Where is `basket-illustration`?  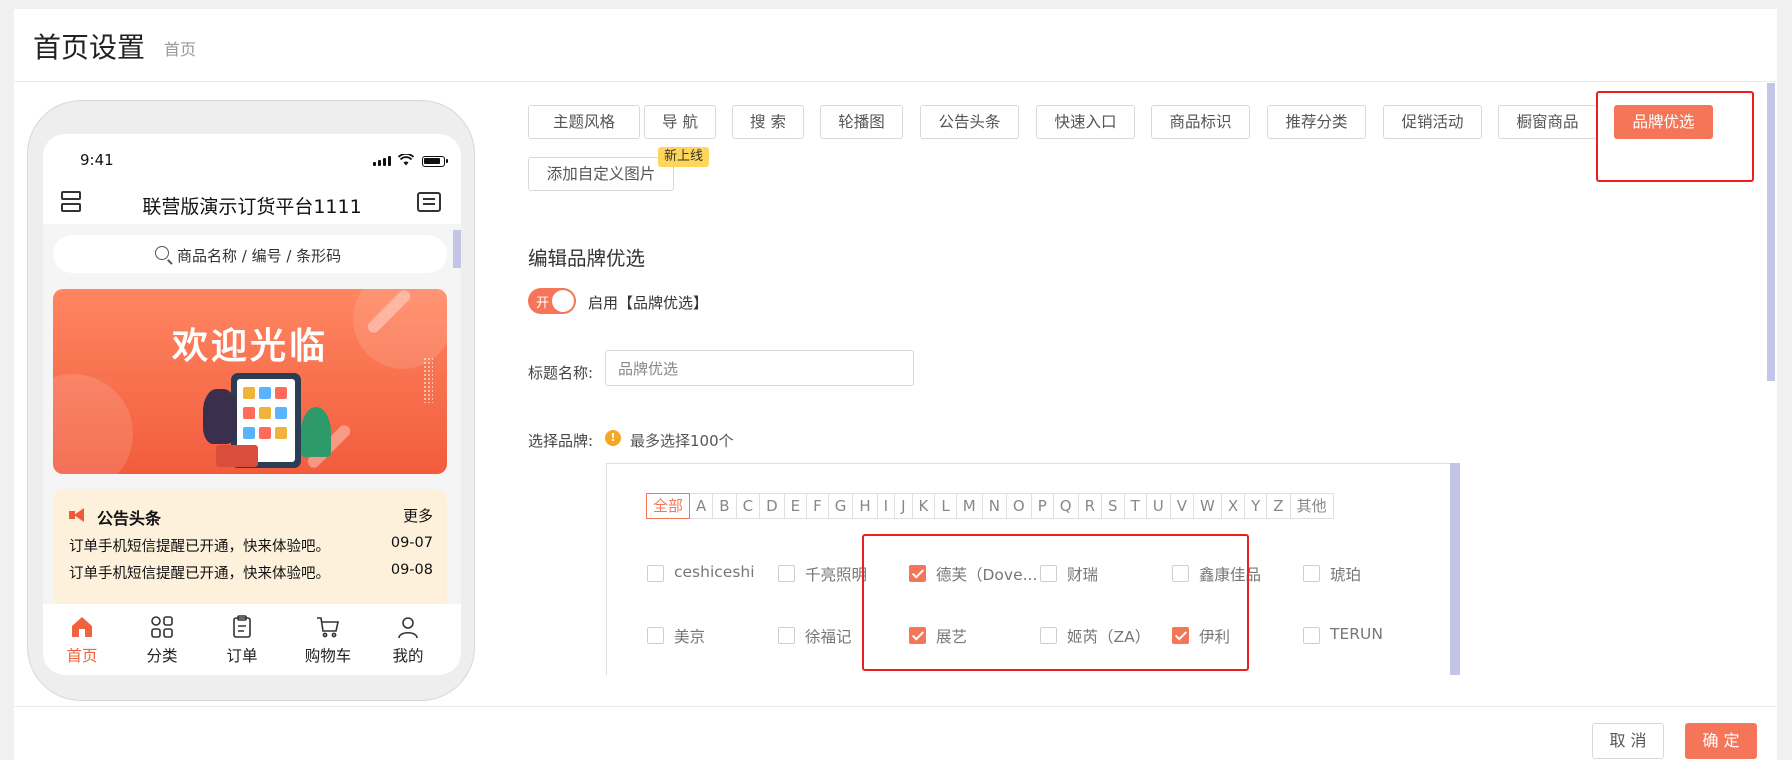
basket-illustration is located at coordinates (237, 456).